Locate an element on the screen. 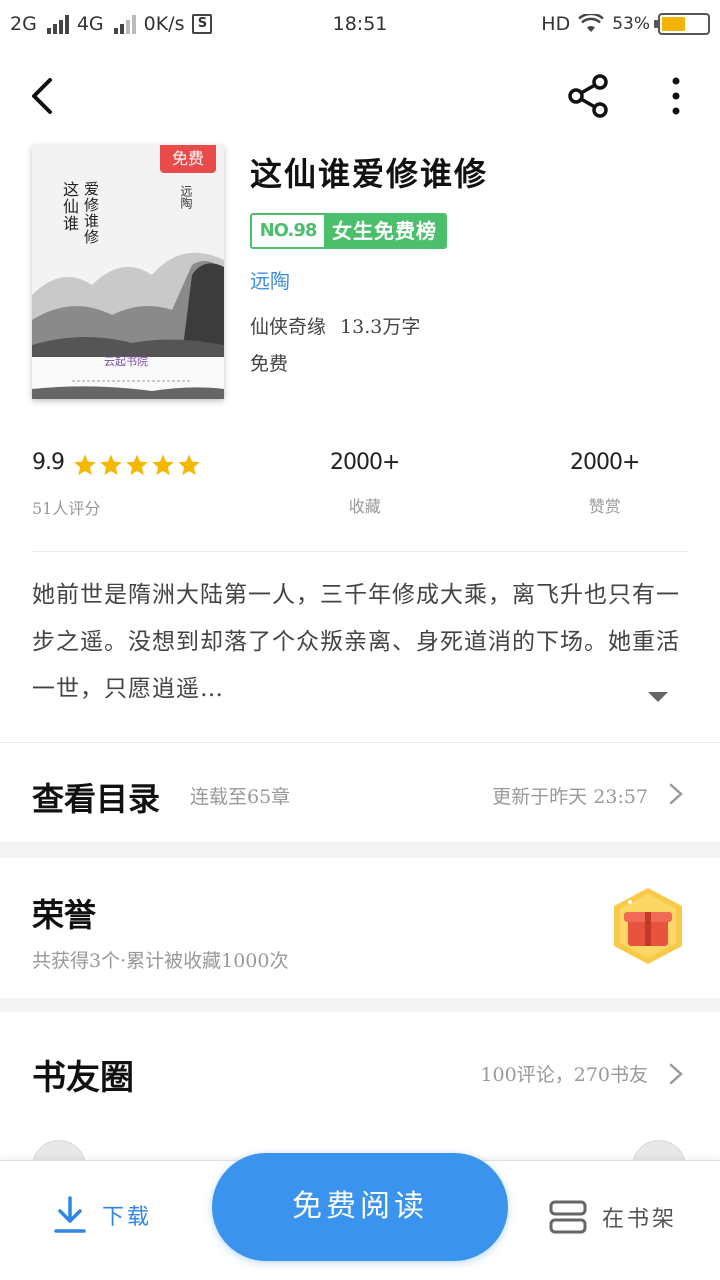  network-4g: 4G is located at coordinates (90, 24).